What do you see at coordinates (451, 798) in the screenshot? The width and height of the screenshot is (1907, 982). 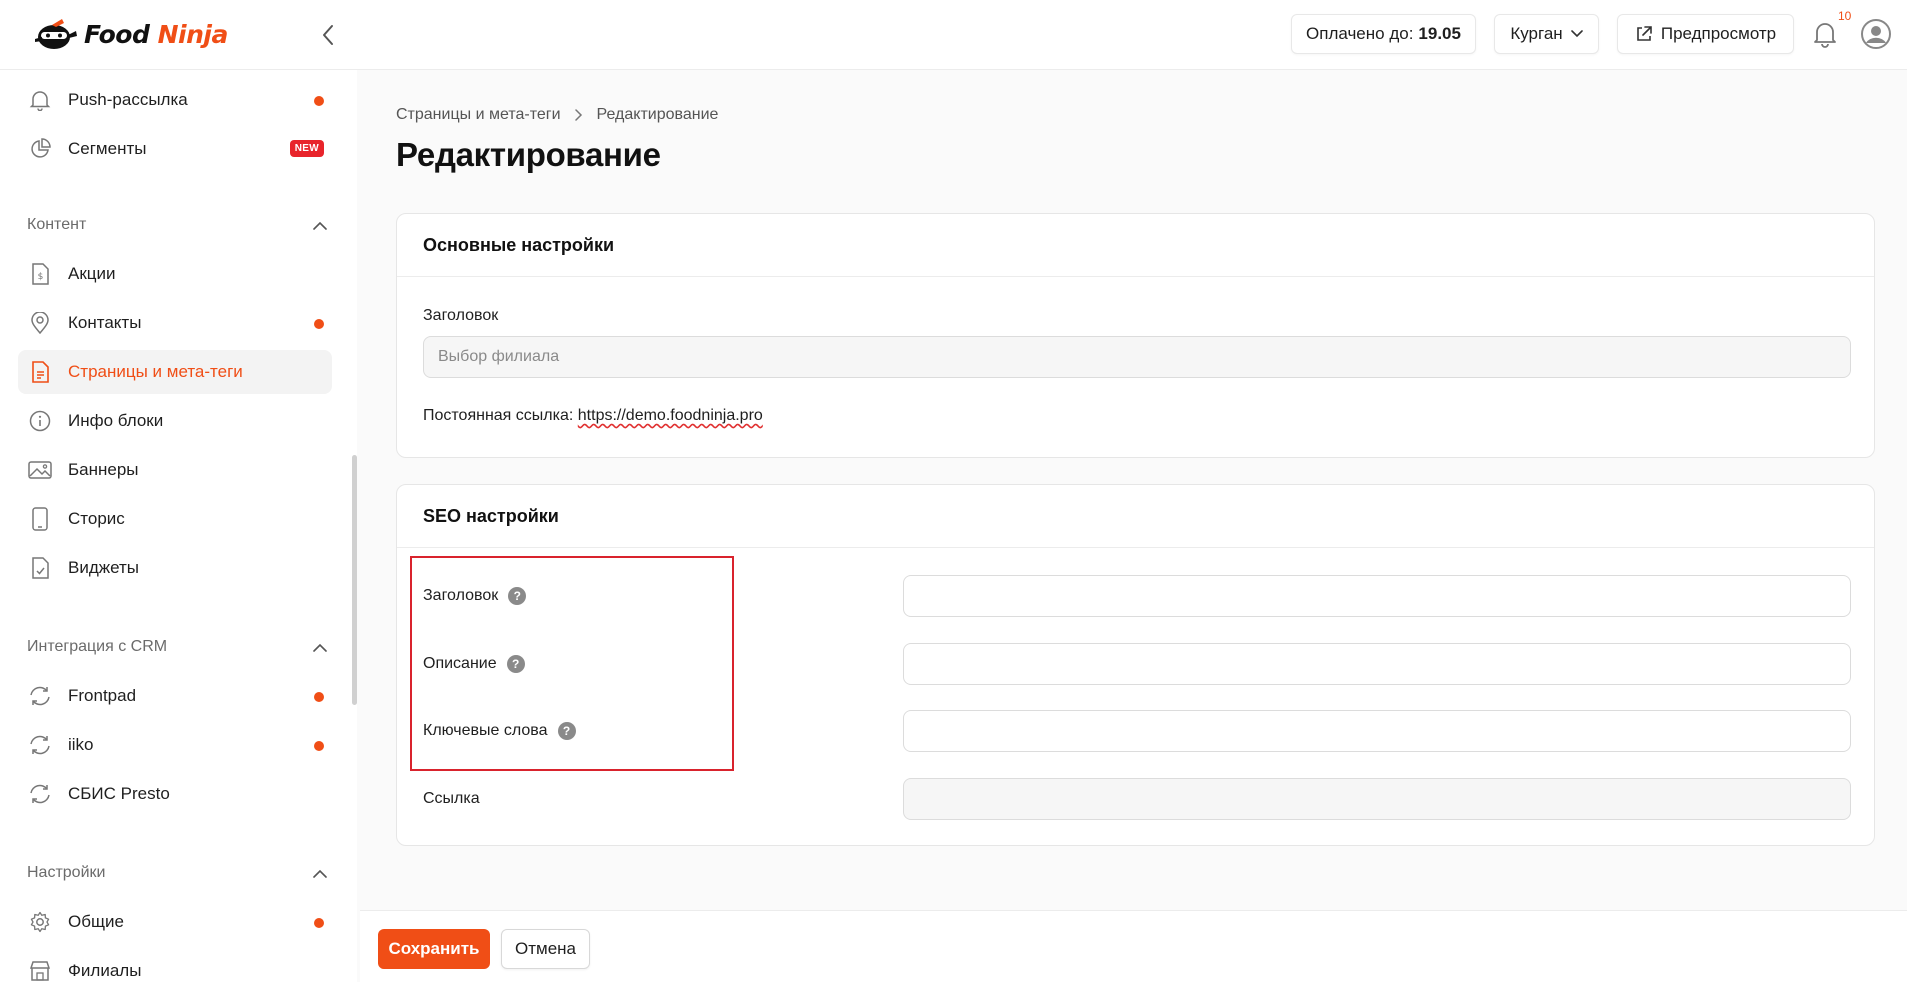 I see `seo-link-label: Ссылка` at bounding box center [451, 798].